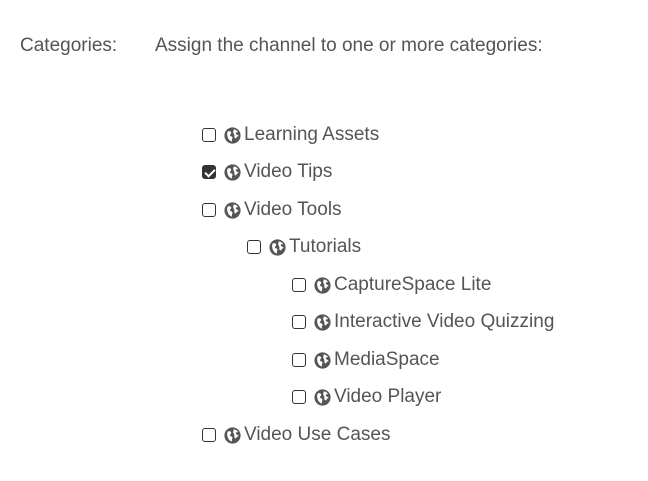 Image resolution: width=648 pixels, height=481 pixels. I want to click on category-item-video-use-cases: Video Use Cases, so click(296, 435).